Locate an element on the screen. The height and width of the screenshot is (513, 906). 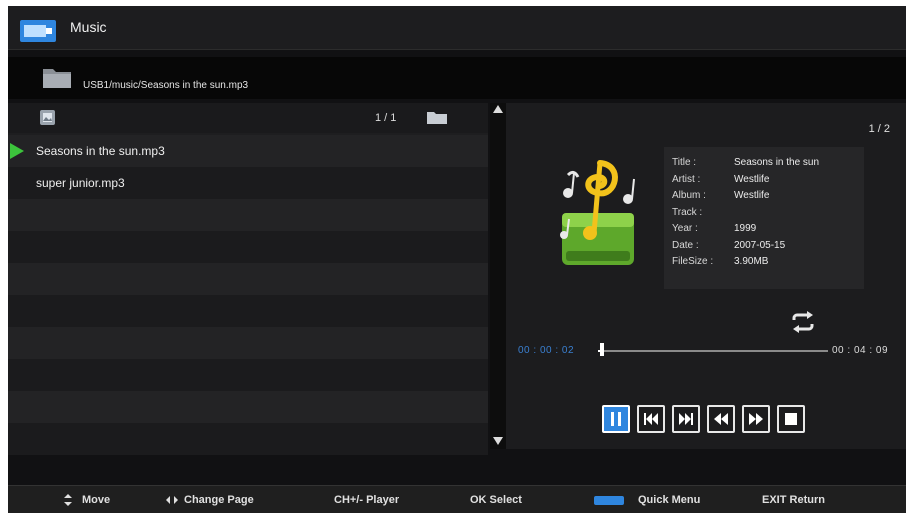
list-page-count: 1 / 1 is located at coordinates (386, 118).